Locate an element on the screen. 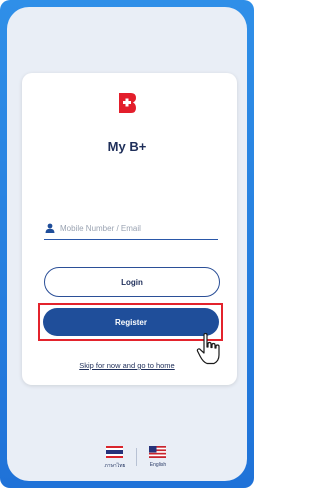  language-english-label: English is located at coordinates (158, 465).